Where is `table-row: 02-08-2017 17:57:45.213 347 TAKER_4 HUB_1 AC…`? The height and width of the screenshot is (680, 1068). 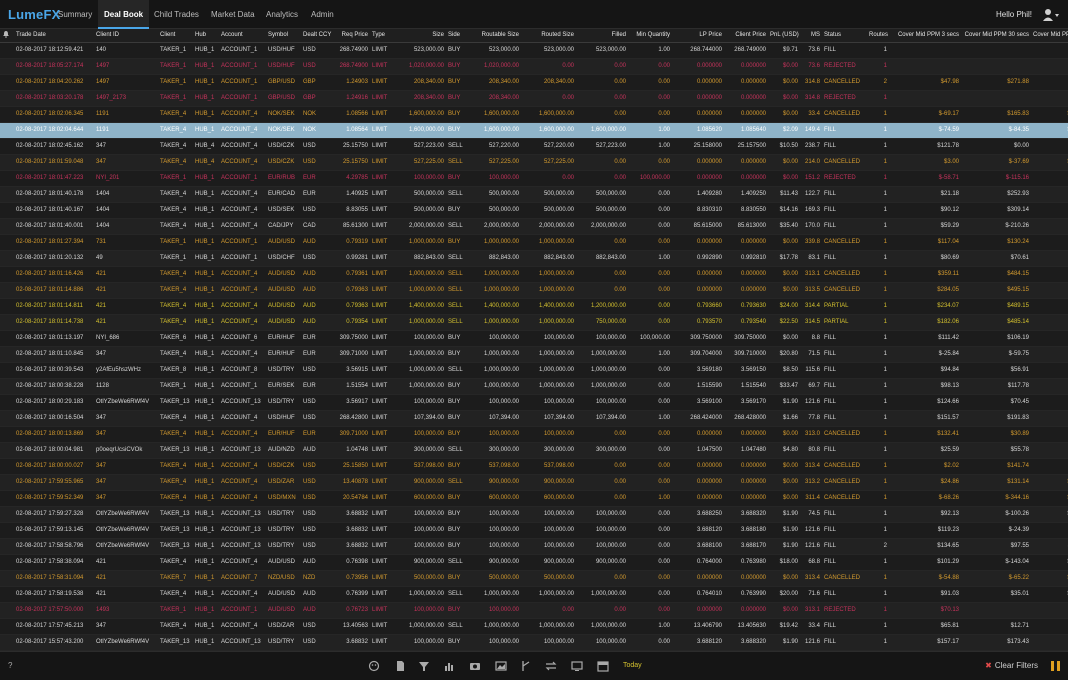 table-row: 02-08-2017 17:57:45.213 347 TAKER_4 HUB_1 AC… is located at coordinates (534, 626).